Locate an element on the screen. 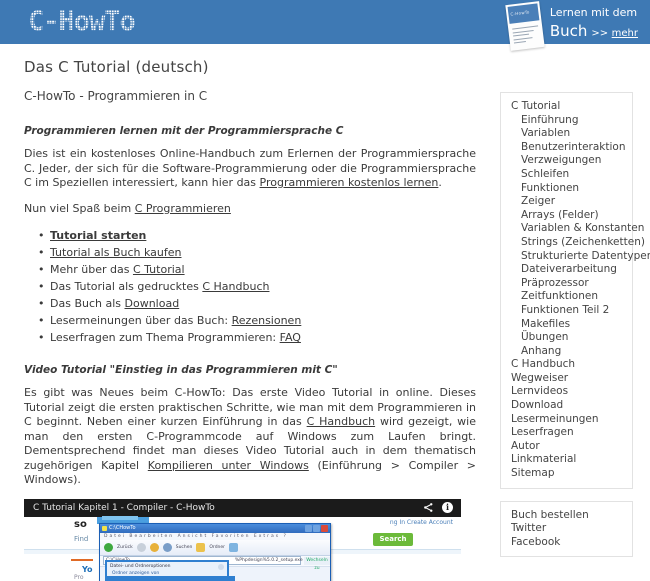 The width and height of the screenshot is (650, 581). link-c-handbuch-2: C Handbuch is located at coordinates (341, 421).